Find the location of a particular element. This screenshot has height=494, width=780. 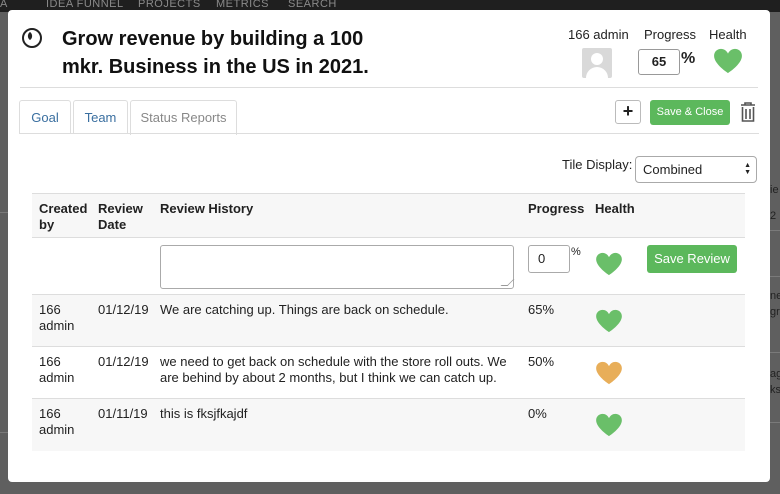

tab-team: Team is located at coordinates (100, 117).